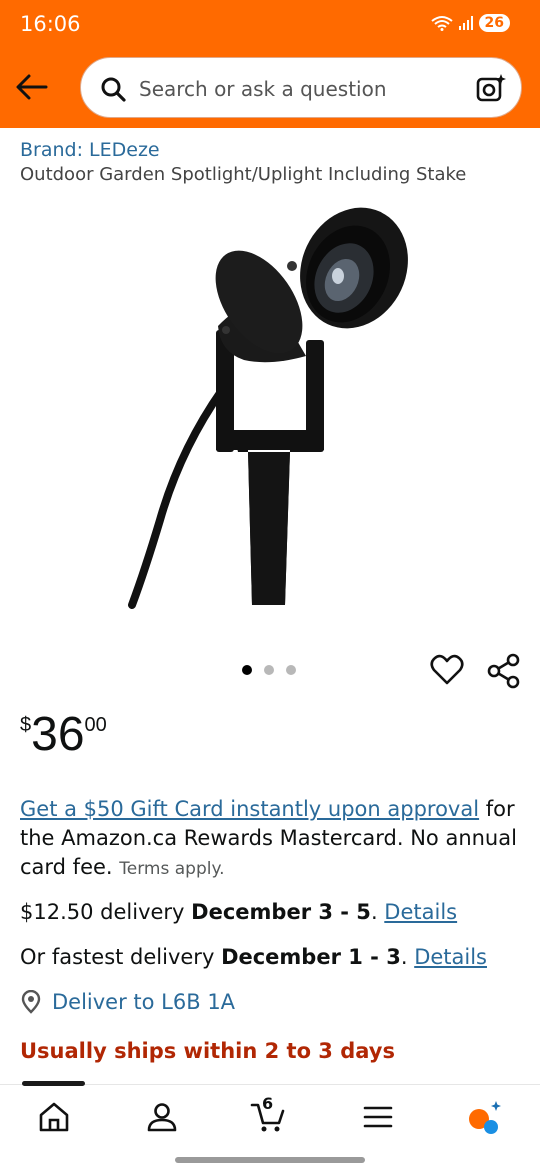 The width and height of the screenshot is (540, 1170). What do you see at coordinates (491, 88) in the screenshot?
I see `camera-icon` at bounding box center [491, 88].